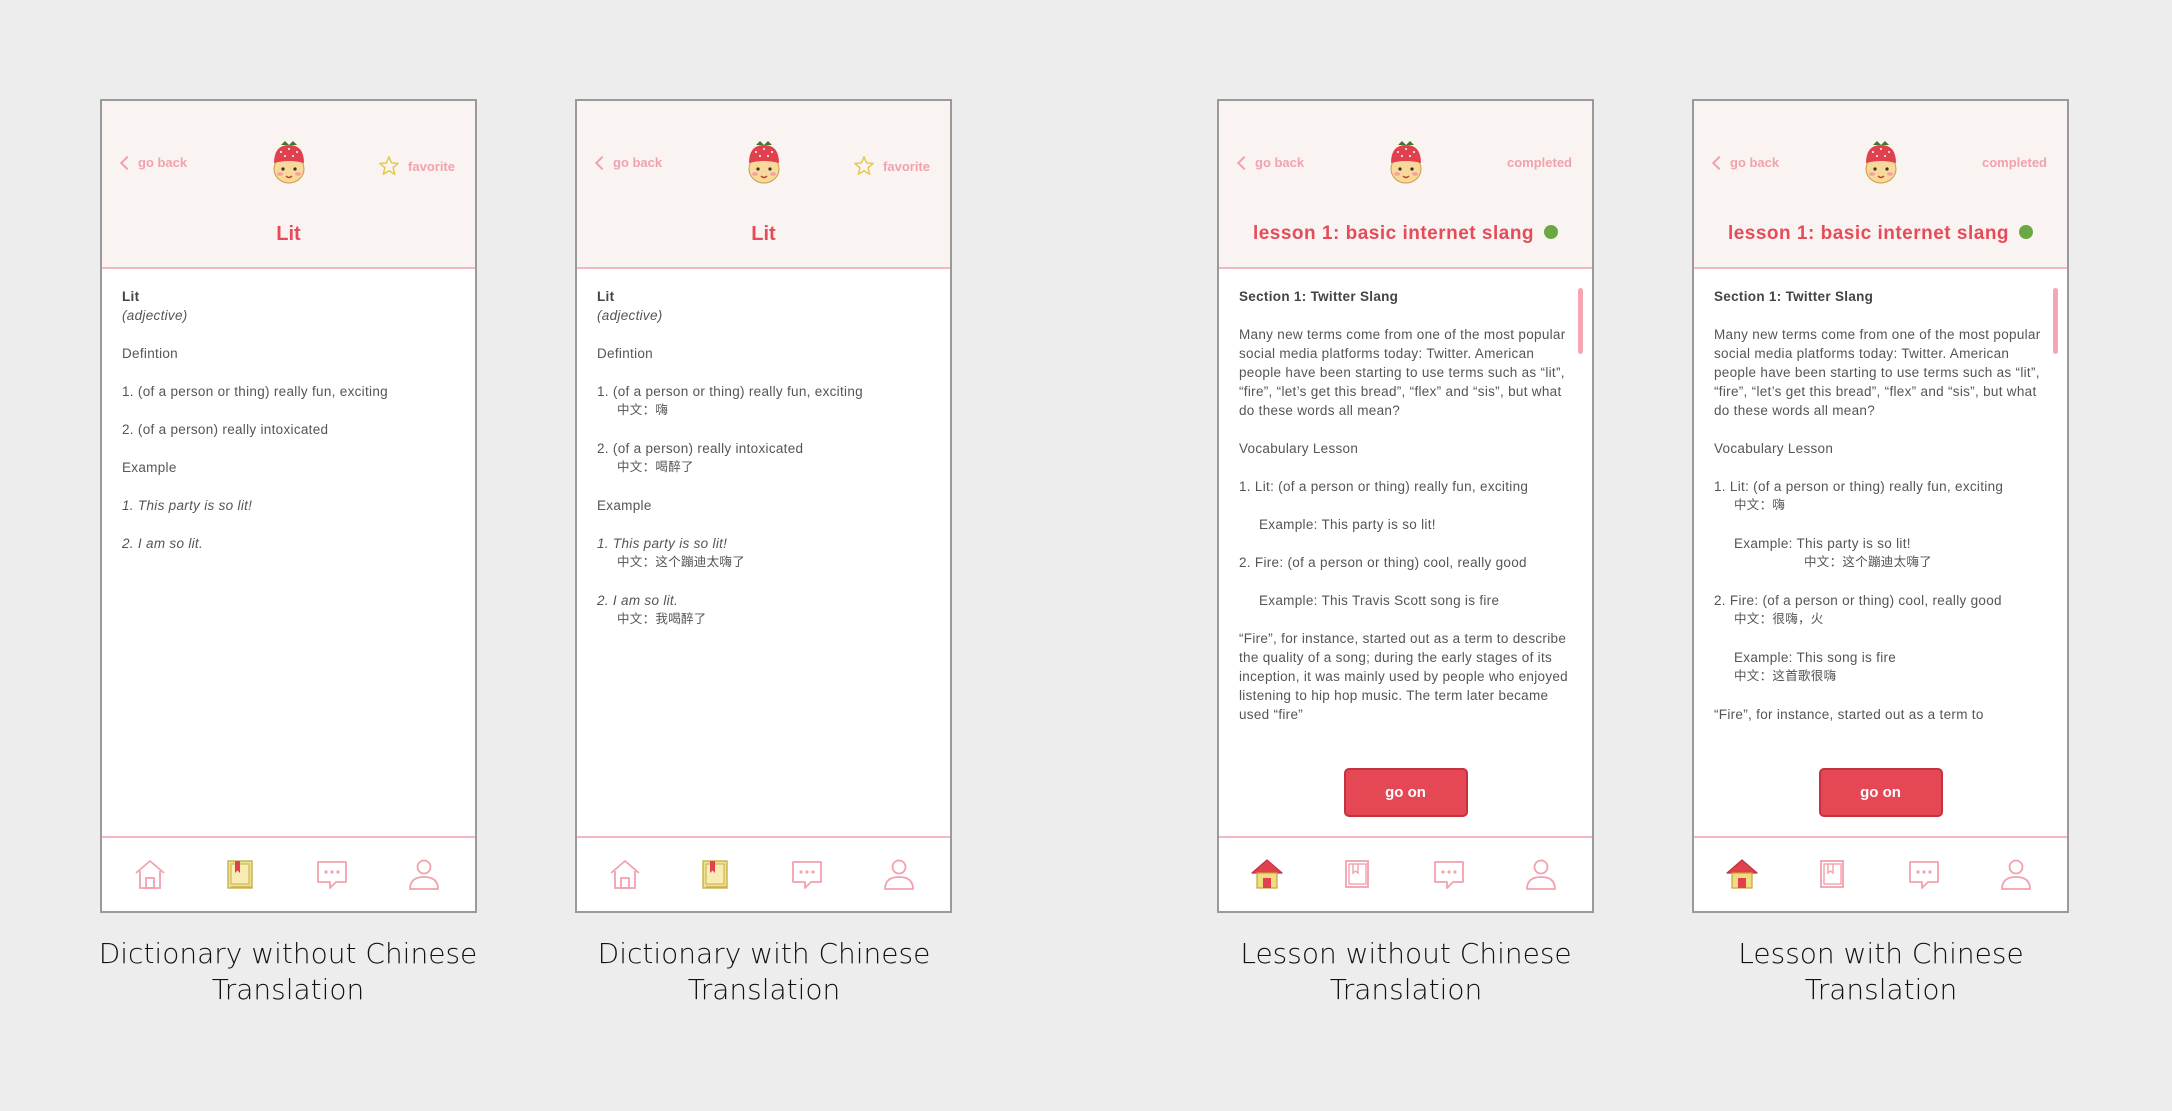  I want to click on vocab-item-2-example-chinese: 中文：这首歌很嗨, so click(1785, 676).